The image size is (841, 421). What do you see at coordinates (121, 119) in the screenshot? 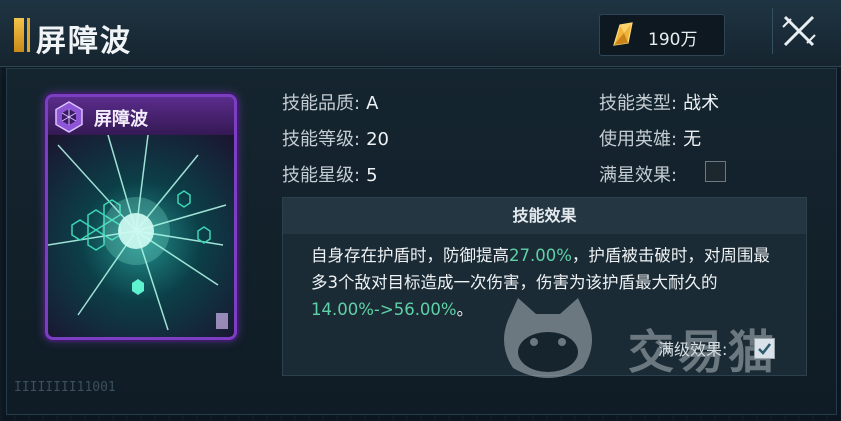
I see `card-title: 屏障波` at bounding box center [121, 119].